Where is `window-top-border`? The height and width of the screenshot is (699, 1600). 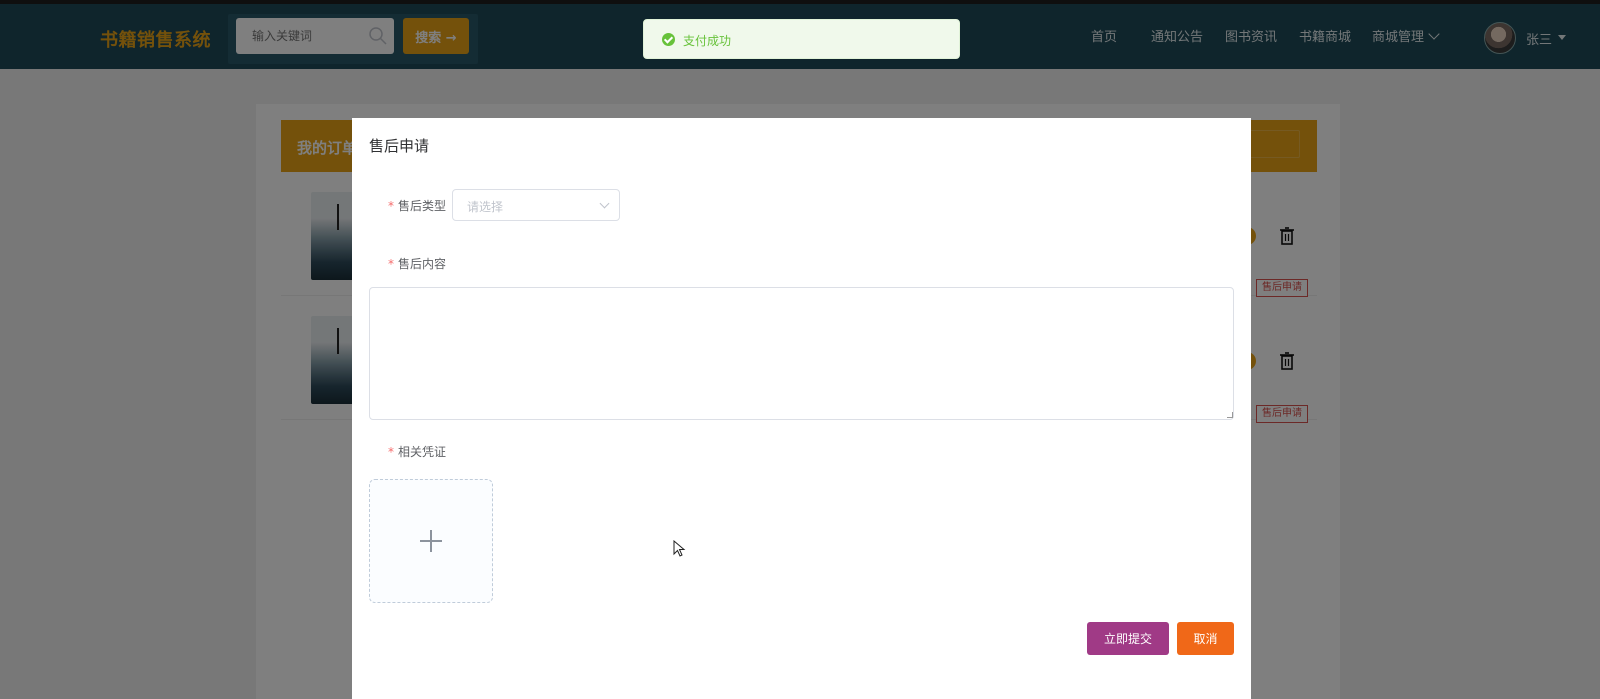 window-top-border is located at coordinates (800, 2).